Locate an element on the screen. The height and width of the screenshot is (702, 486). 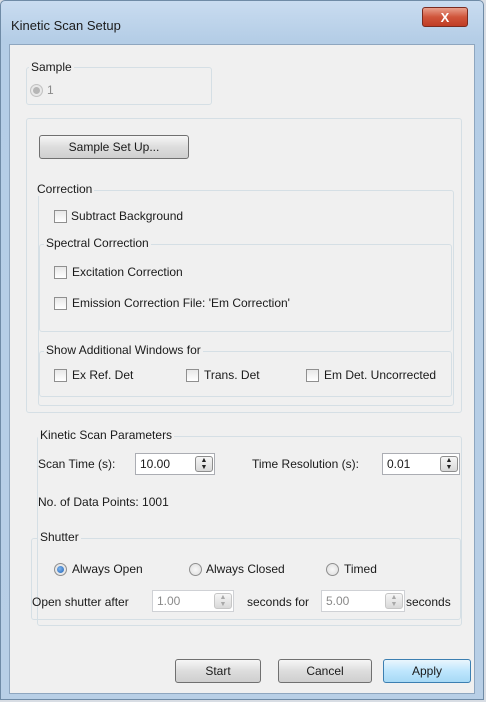
seconds-for-field: 5.00 ▲ ▼ is located at coordinates (363, 601).